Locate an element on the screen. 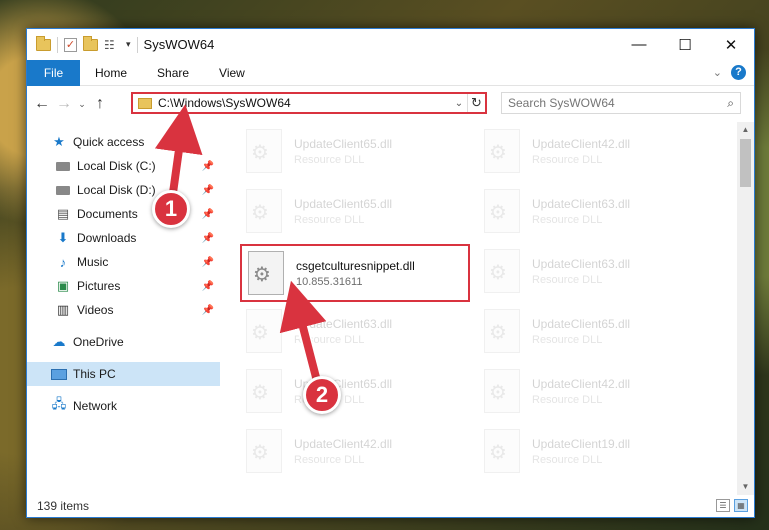 This screenshot has width=769, height=530. search-box: ⌕ is located at coordinates (621, 103).